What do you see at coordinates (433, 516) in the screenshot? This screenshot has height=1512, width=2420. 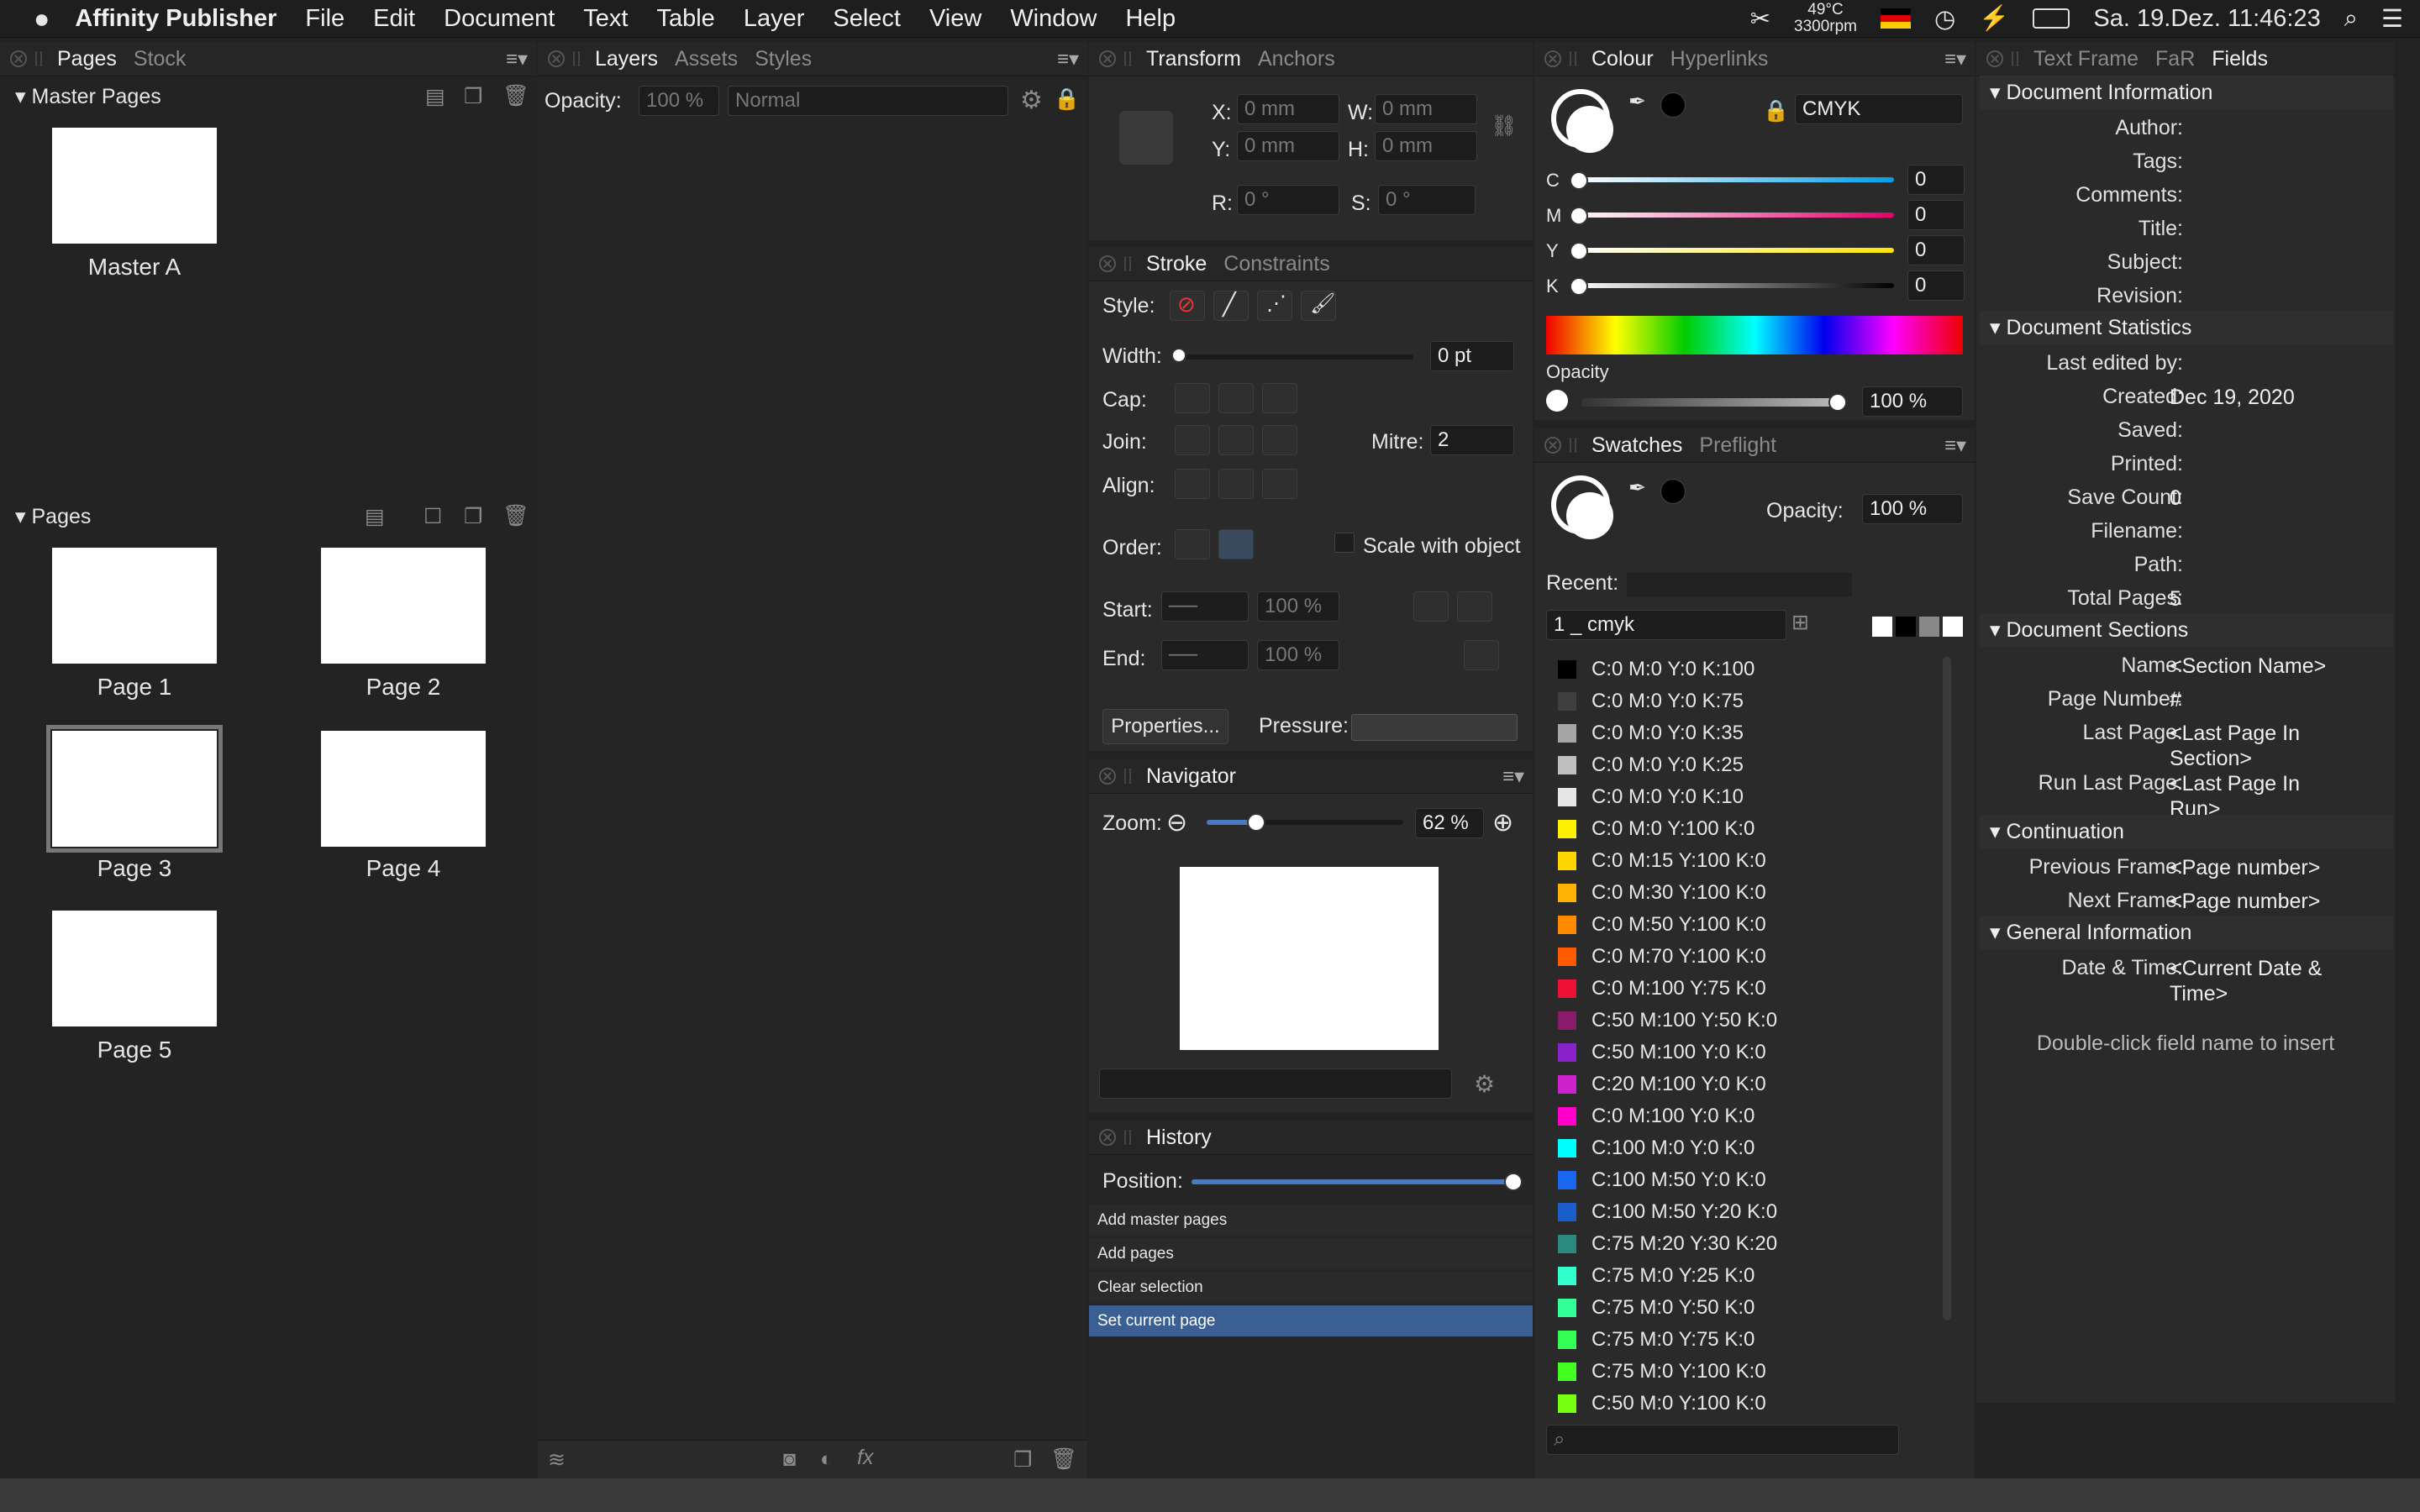 I see `page-add-icon: ☐` at bounding box center [433, 516].